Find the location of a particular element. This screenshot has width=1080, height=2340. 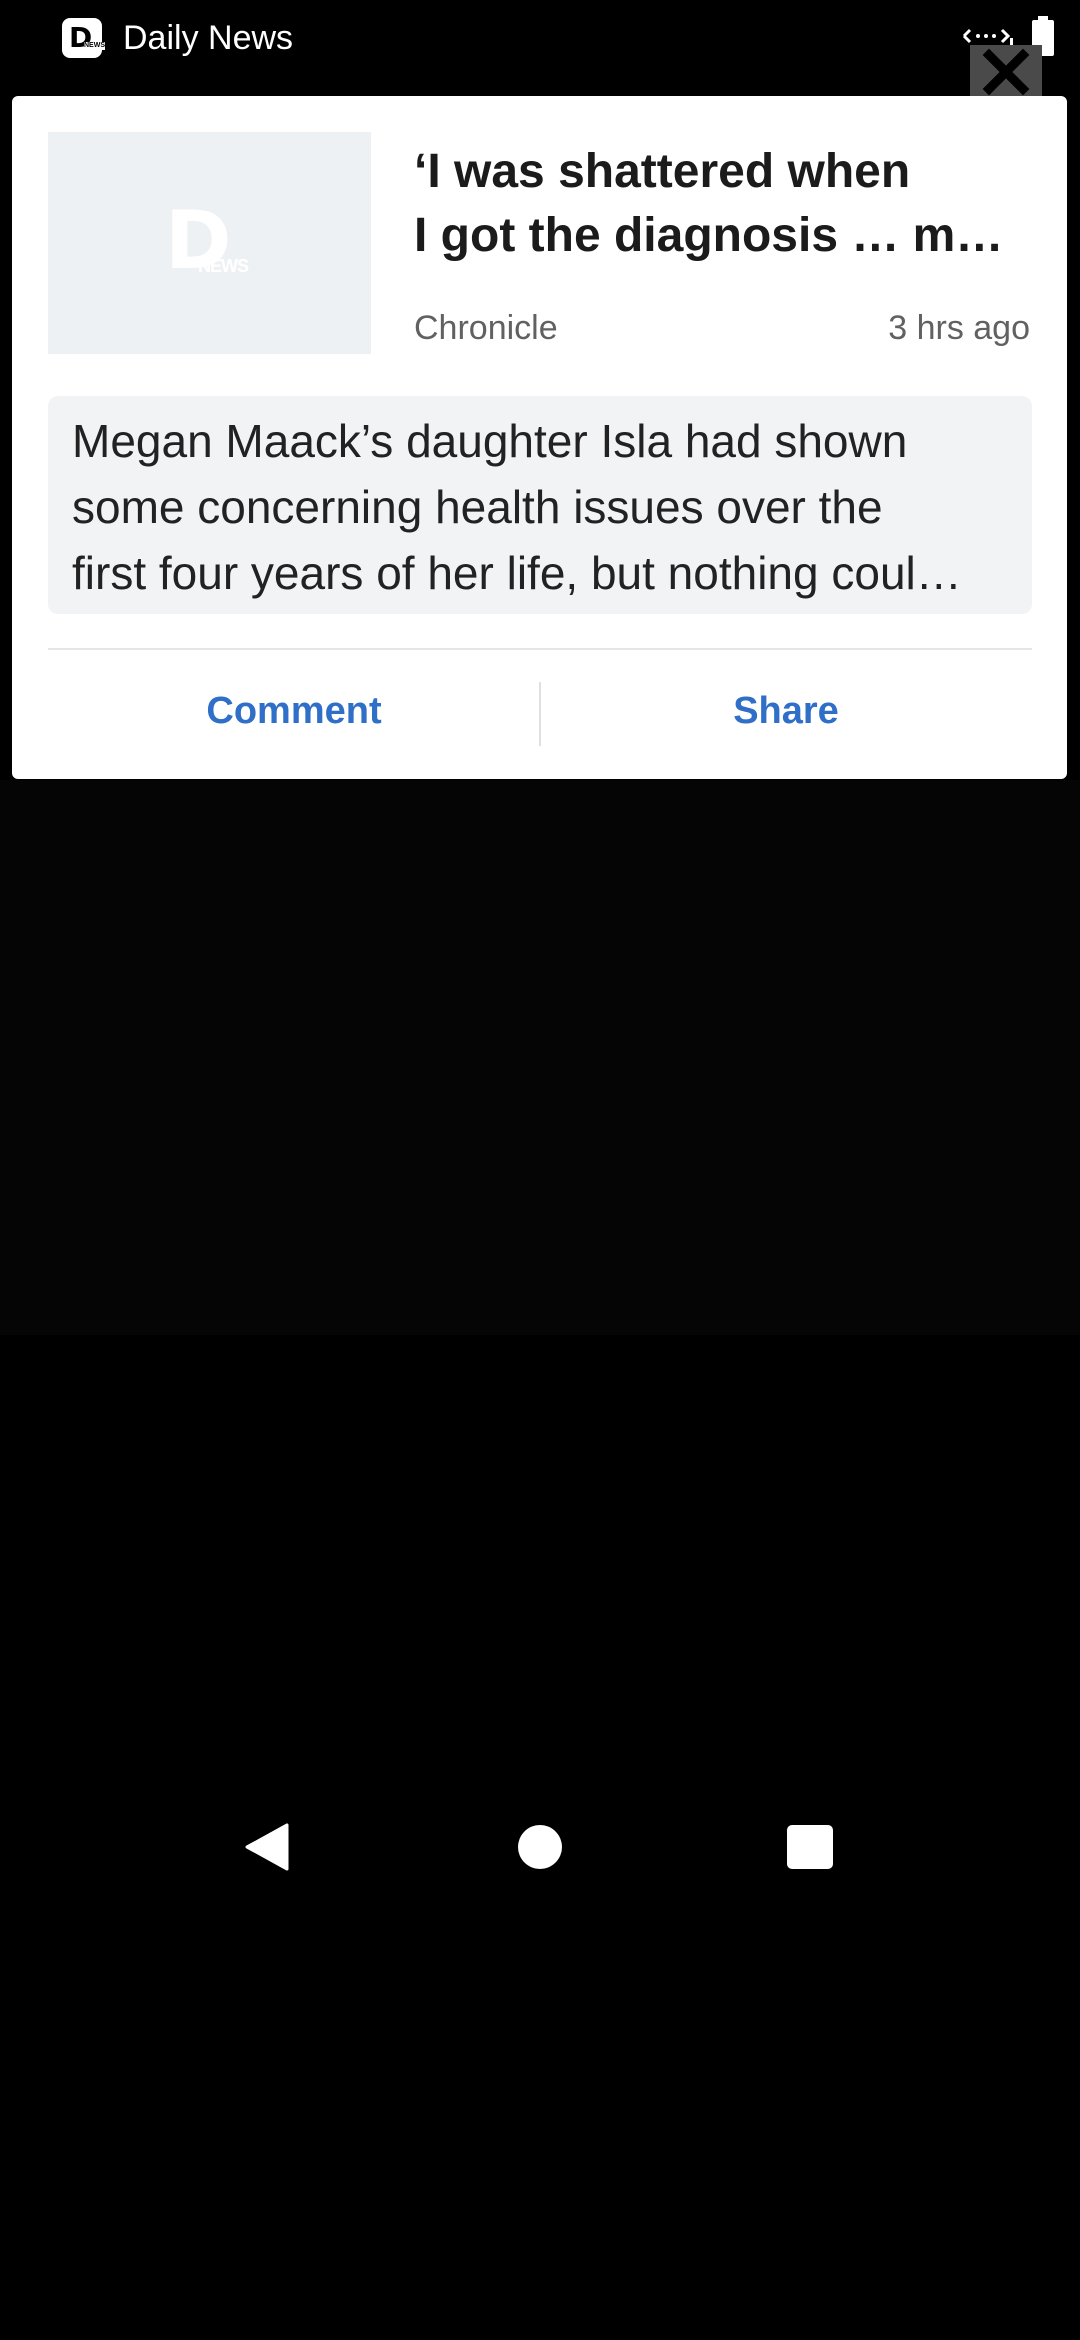

close-button is located at coordinates (1006, 72).